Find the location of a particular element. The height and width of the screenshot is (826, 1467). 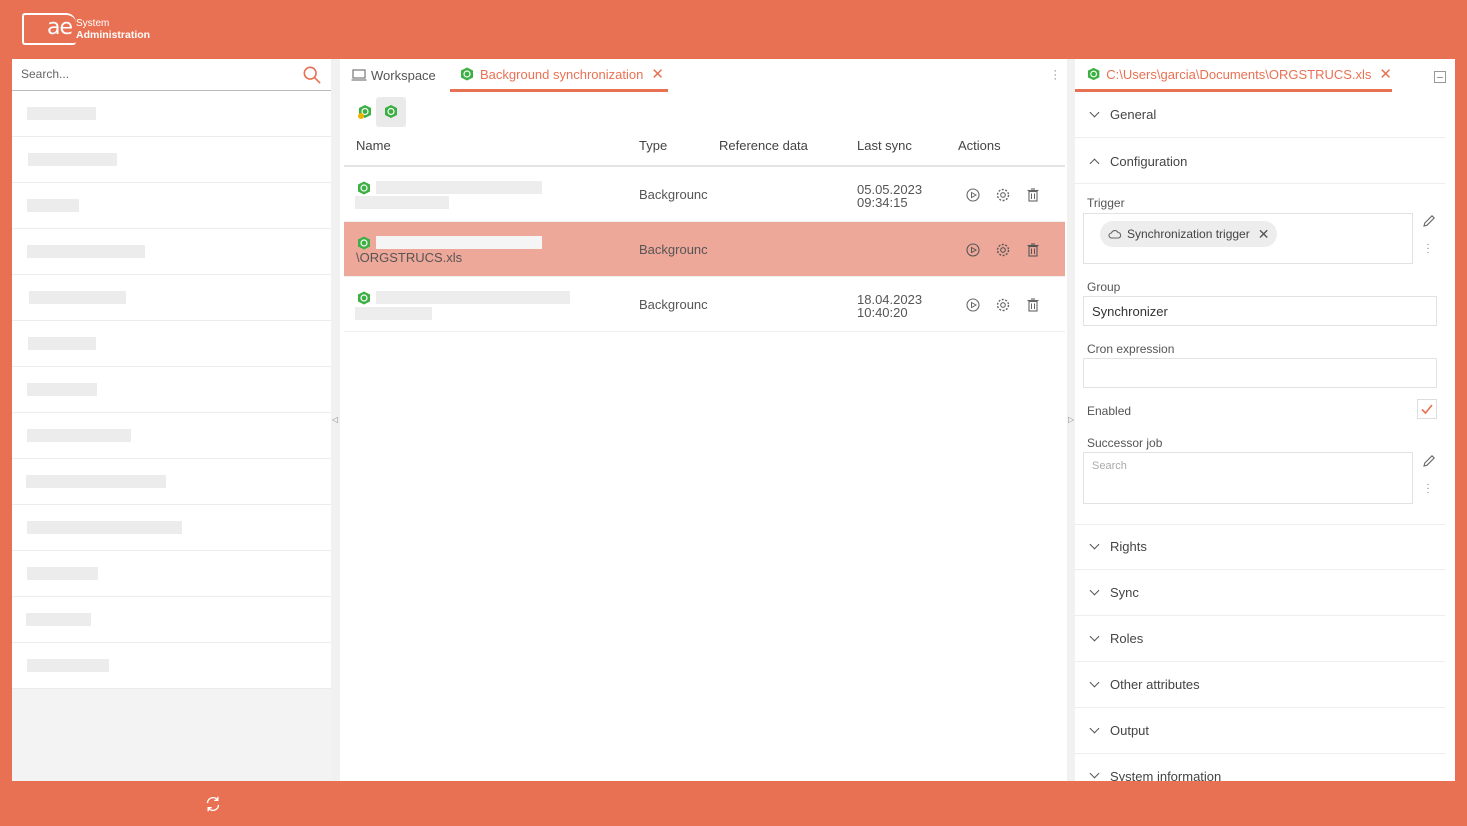

sync-job-view-button is located at coordinates (391, 112).